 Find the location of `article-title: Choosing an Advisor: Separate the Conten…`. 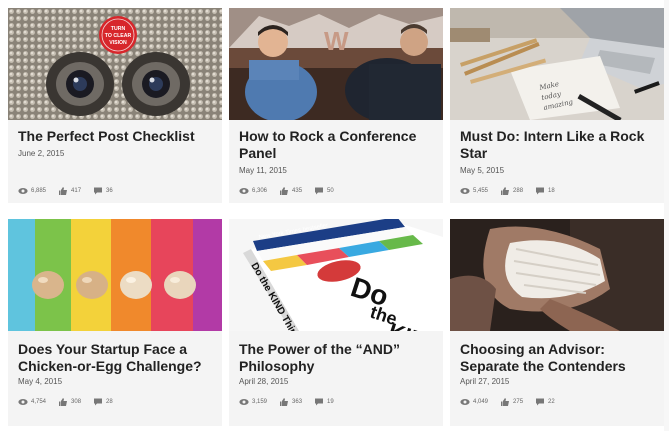

article-title: Choosing an Advisor: Separate the Conten… is located at coordinates (560, 358).